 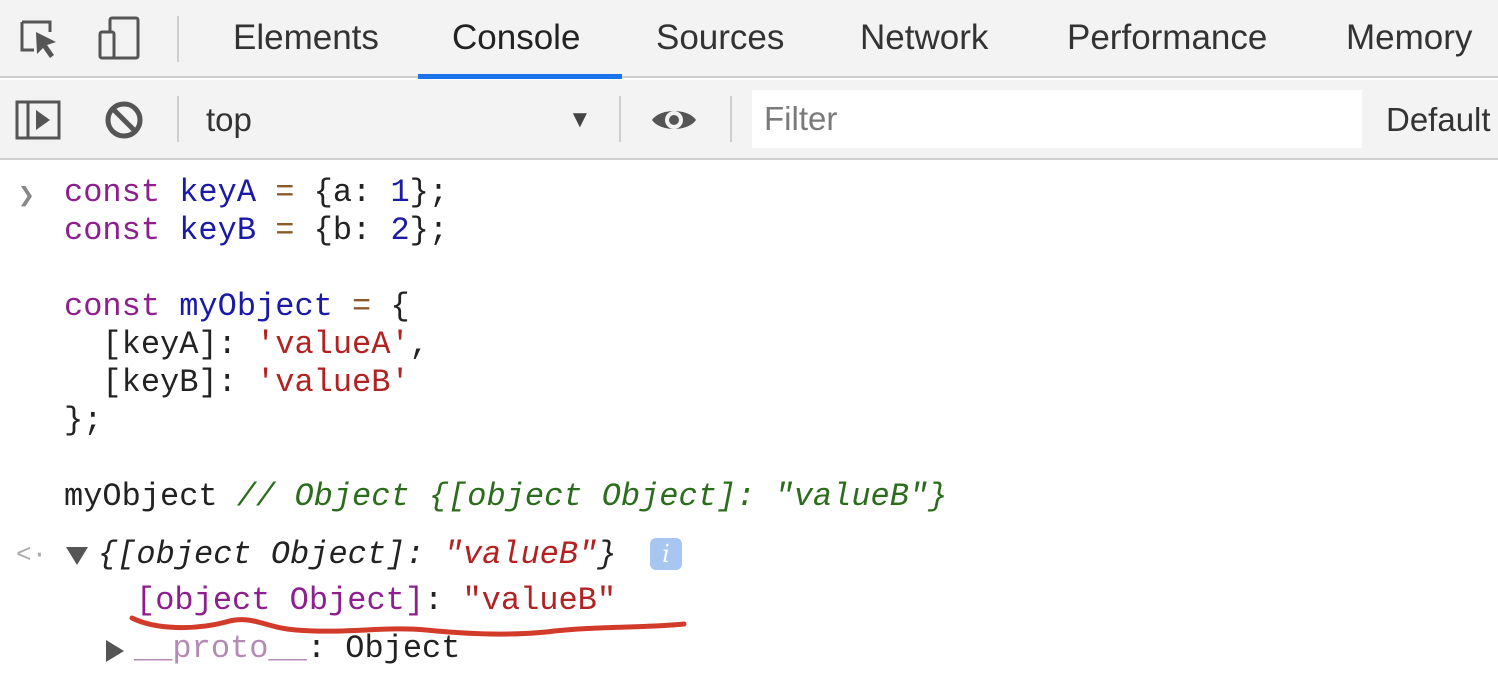 I want to click on active-tab-indicator, so click(x=520, y=76).